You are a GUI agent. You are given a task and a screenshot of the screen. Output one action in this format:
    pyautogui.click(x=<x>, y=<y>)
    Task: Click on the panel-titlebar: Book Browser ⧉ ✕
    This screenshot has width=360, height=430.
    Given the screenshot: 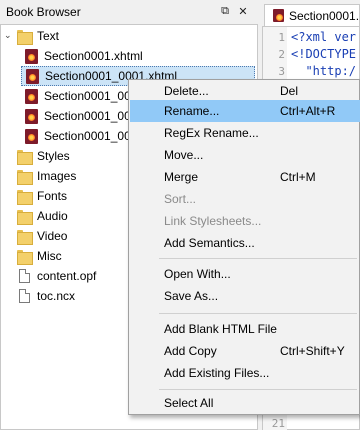 What is the action you would take?
    pyautogui.click(x=129, y=12)
    